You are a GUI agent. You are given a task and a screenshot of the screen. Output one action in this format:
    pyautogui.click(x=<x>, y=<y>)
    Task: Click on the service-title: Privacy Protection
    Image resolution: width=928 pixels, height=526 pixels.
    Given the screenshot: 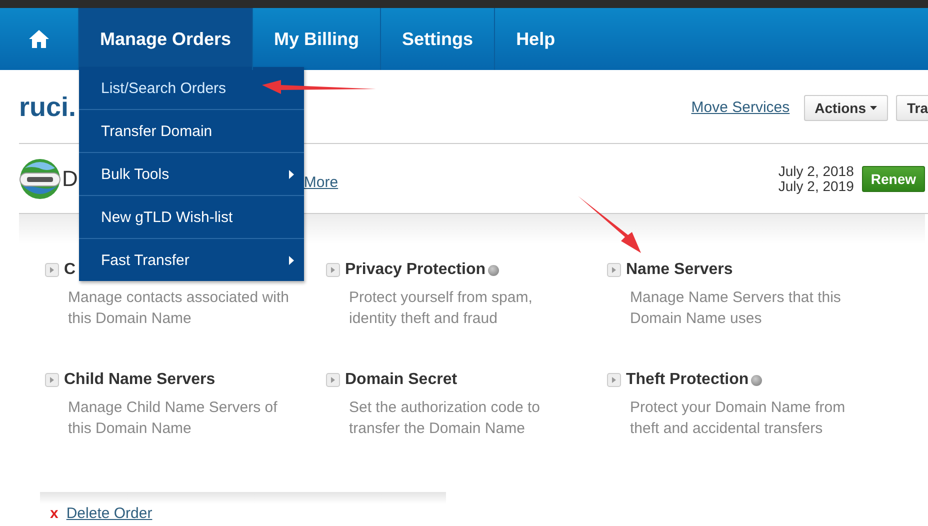 What is the action you would take?
    pyautogui.click(x=415, y=270)
    